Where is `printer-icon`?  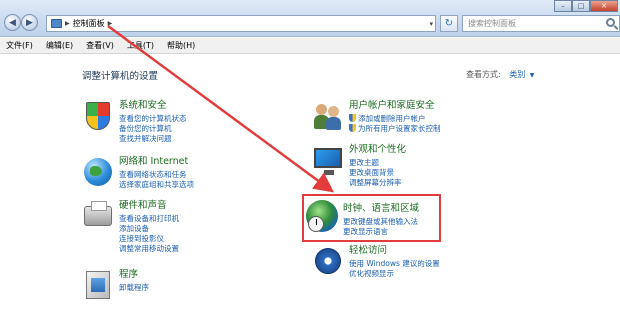
printer-icon is located at coordinates (98, 216).